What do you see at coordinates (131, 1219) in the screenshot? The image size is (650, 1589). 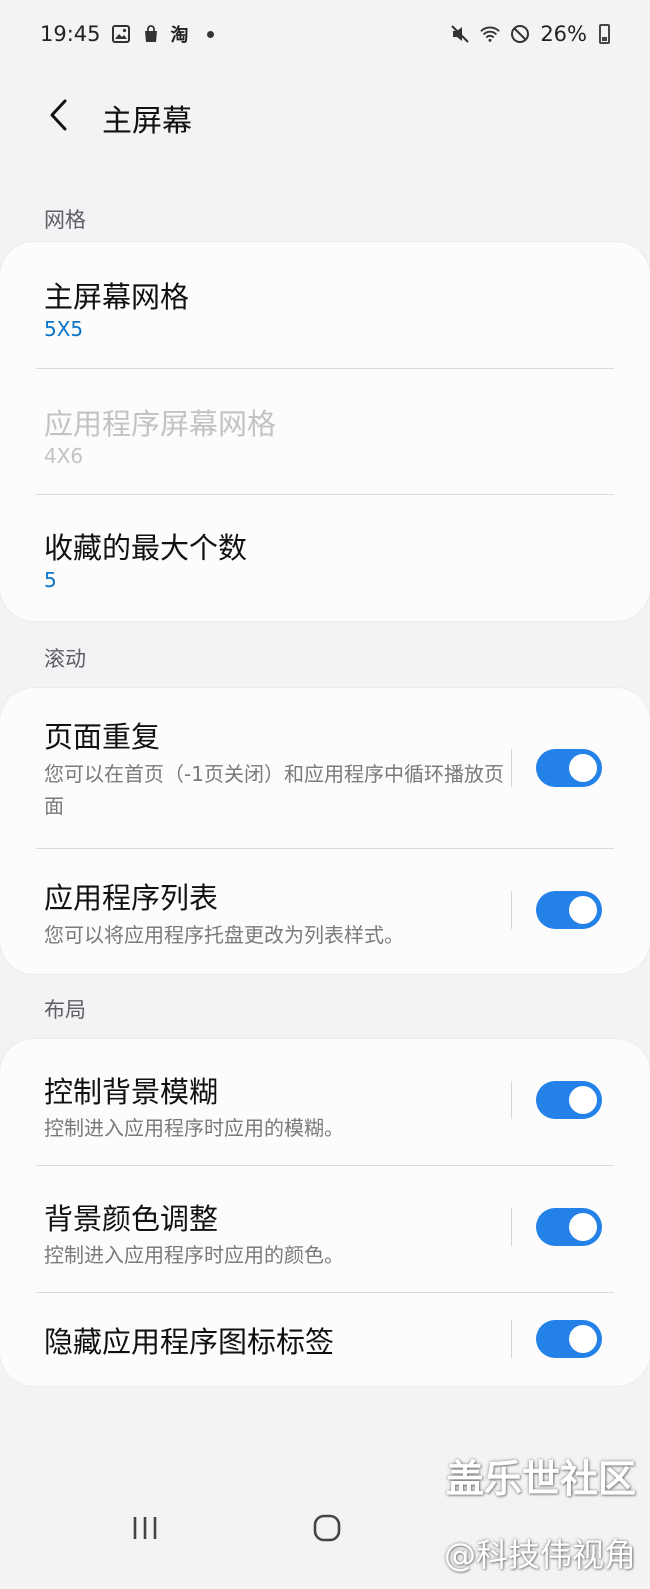 I see `background-color-title: 背景颜色调整` at bounding box center [131, 1219].